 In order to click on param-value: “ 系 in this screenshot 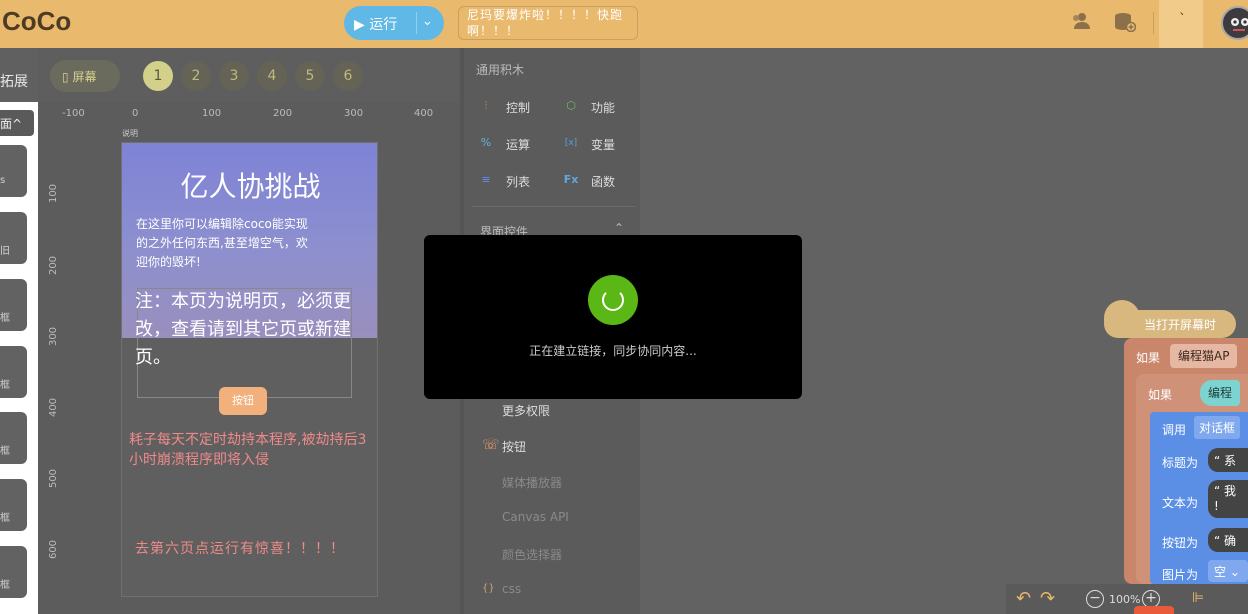, I will do `click(1228, 460)`.